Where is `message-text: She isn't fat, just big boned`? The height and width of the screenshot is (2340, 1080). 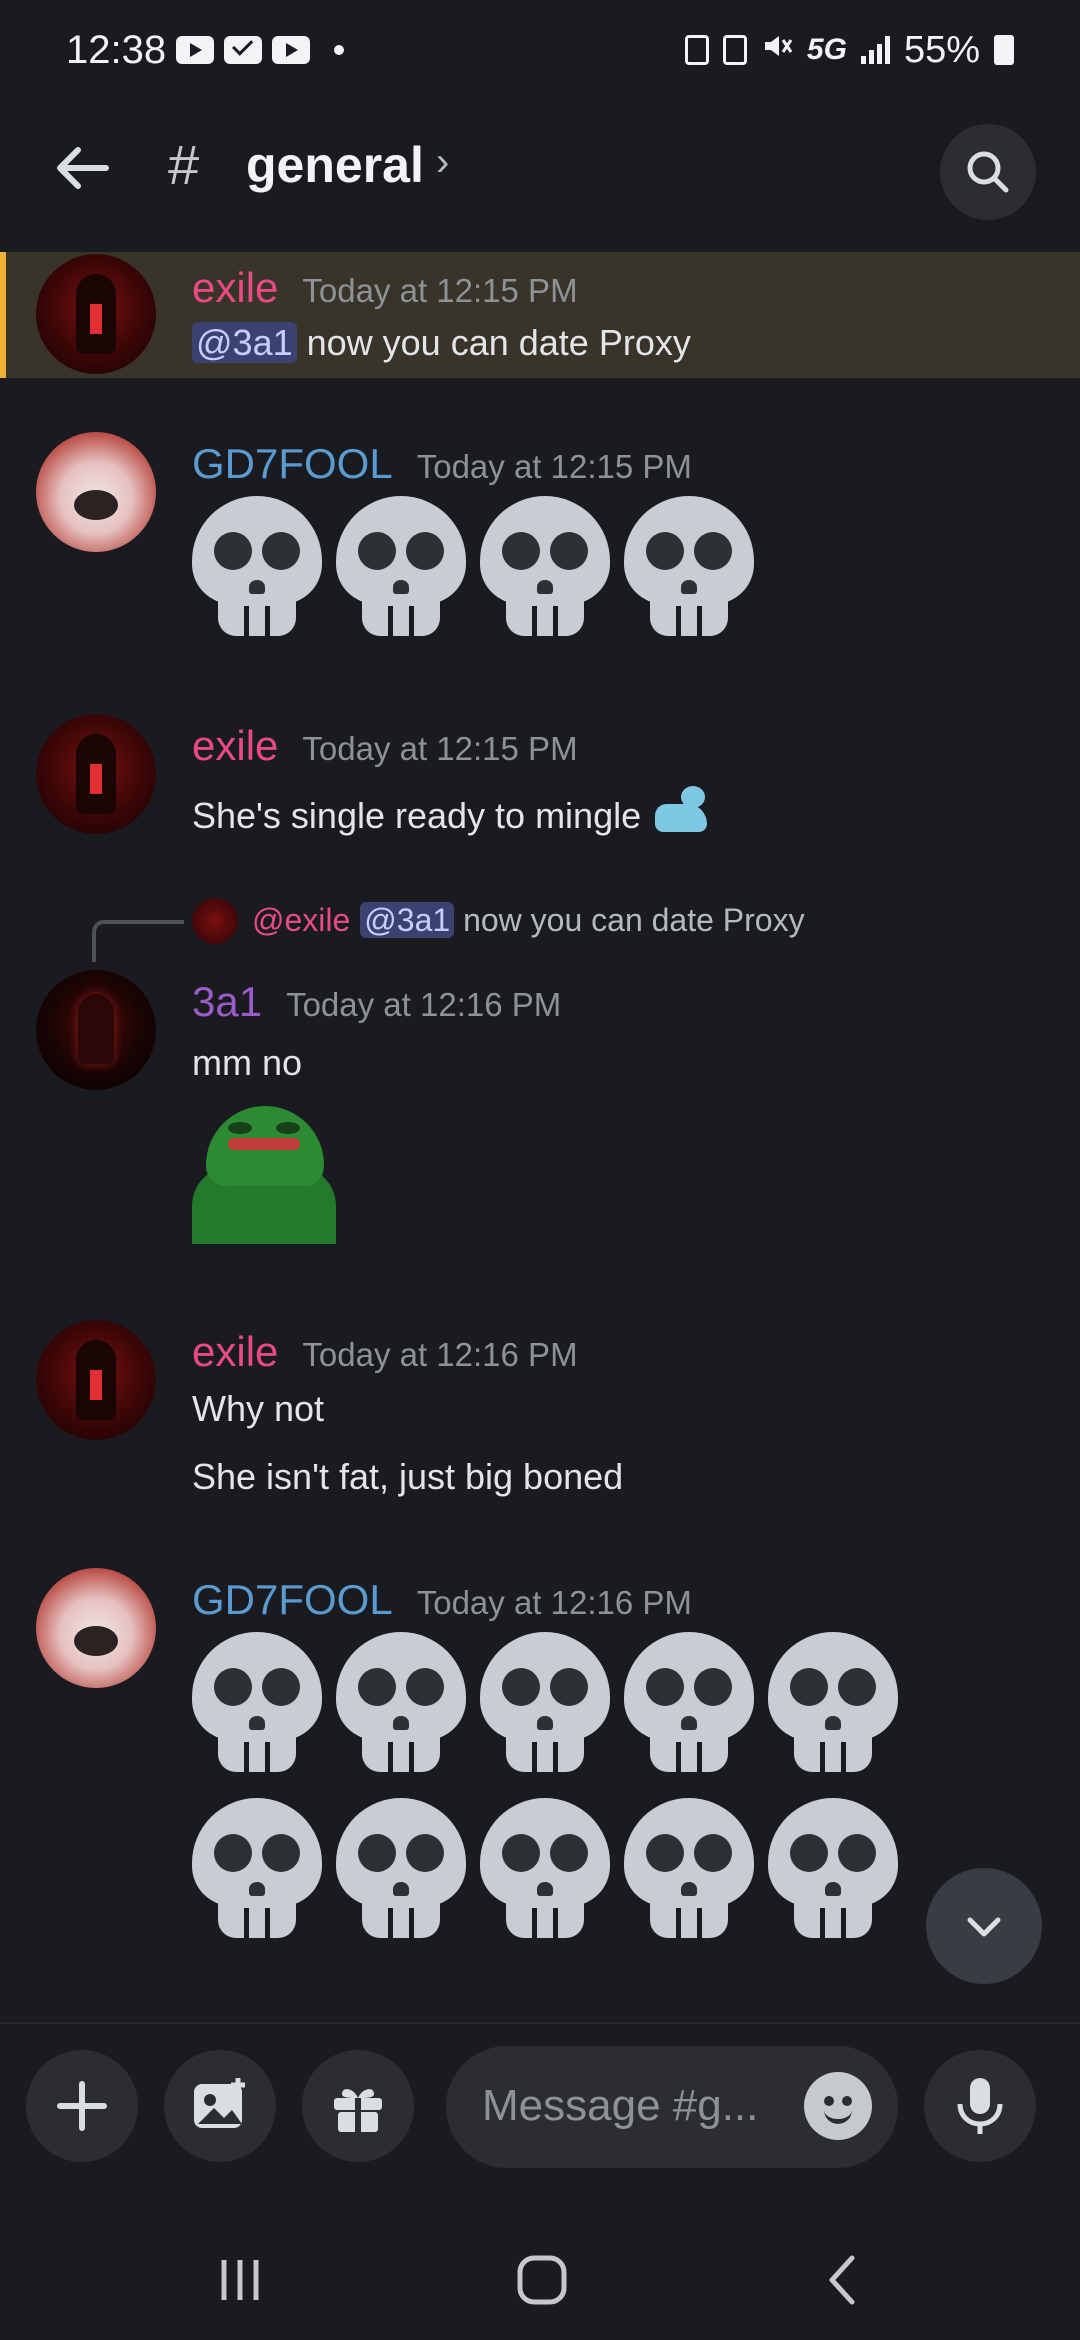 message-text: She isn't fat, just big boned is located at coordinates (408, 1476).